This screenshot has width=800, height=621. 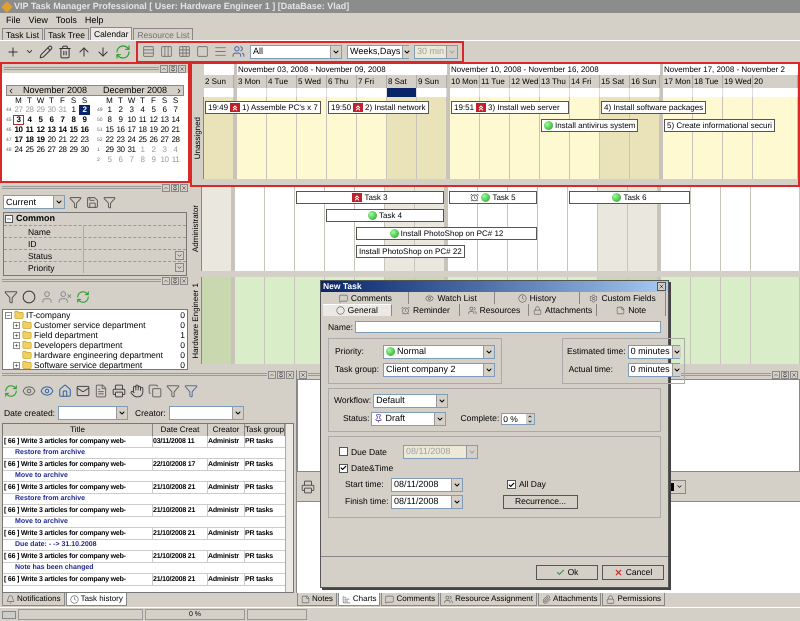 What do you see at coordinates (65, 51) in the screenshot?
I see `delete-icon` at bounding box center [65, 51].